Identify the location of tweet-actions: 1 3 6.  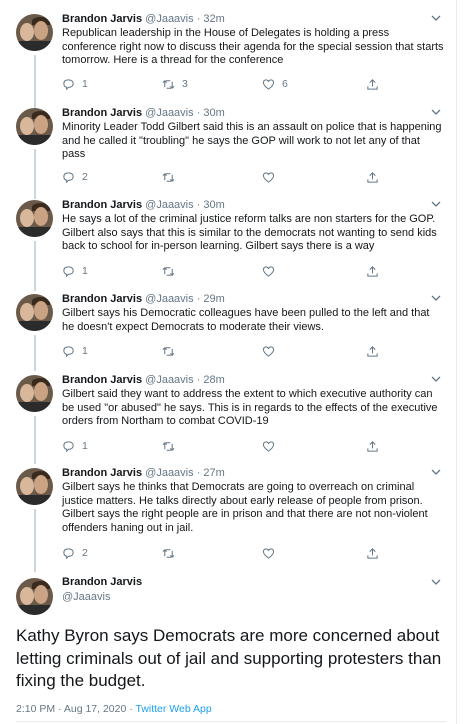
(227, 84).